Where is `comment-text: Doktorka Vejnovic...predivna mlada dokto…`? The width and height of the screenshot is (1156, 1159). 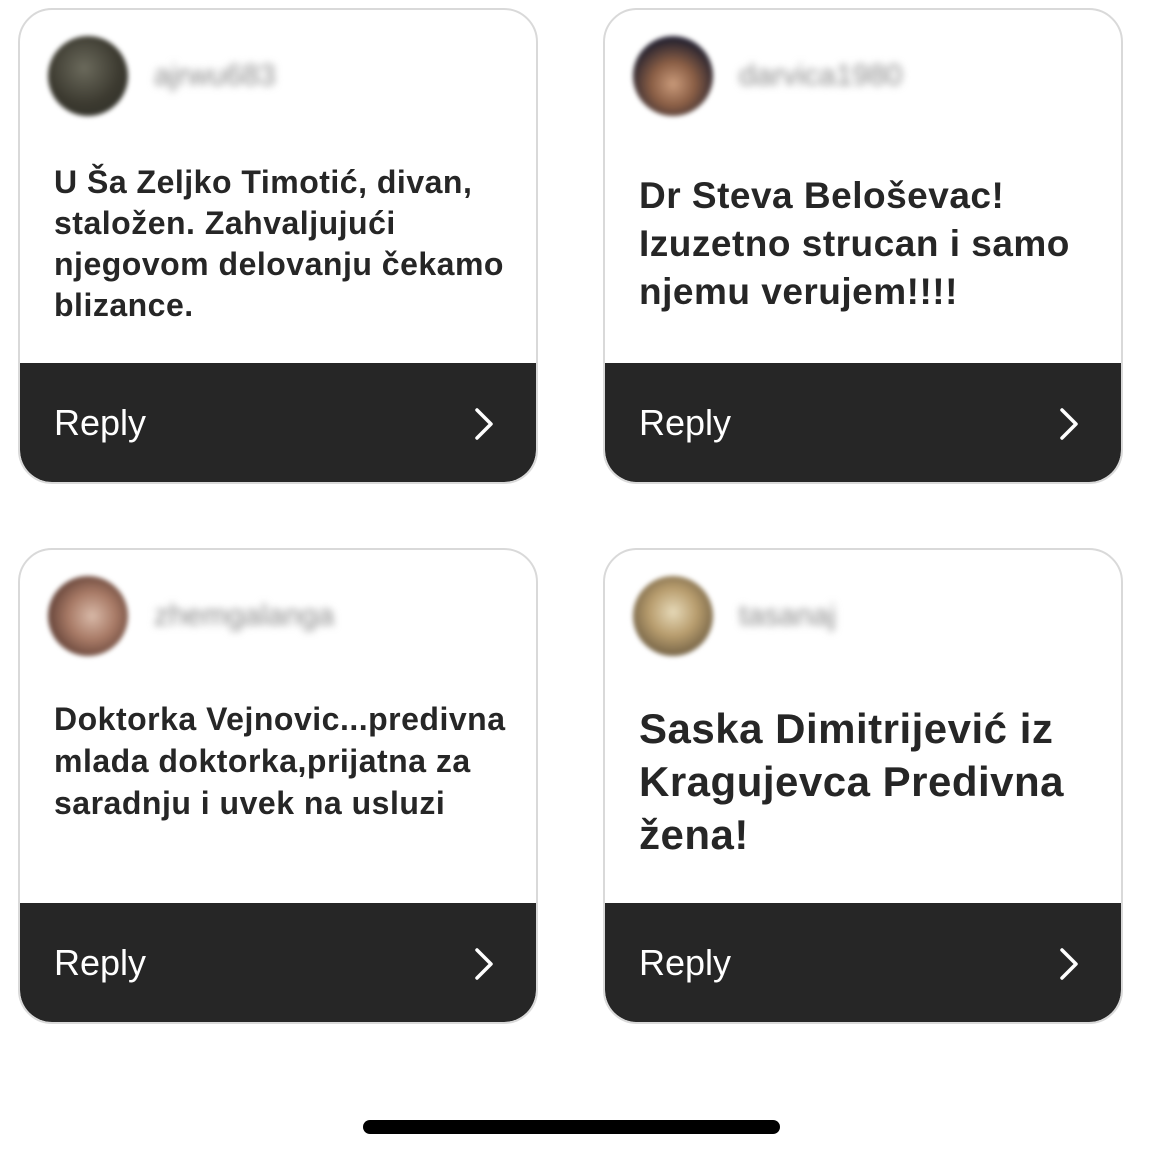 comment-text: Doktorka Vejnovic...predivna mlada dokto… is located at coordinates (280, 761).